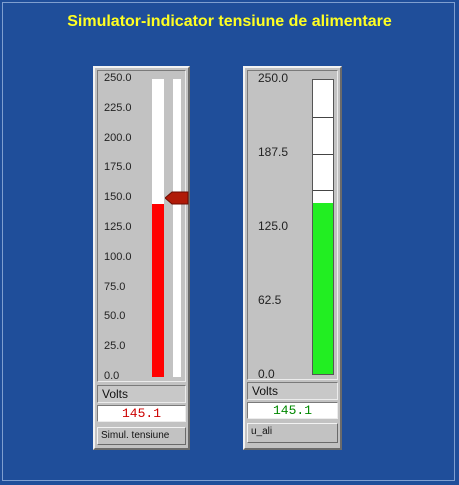 The height and width of the screenshot is (485, 459). What do you see at coordinates (112, 376) in the screenshot?
I see `left-tick-label: 0.0` at bounding box center [112, 376].